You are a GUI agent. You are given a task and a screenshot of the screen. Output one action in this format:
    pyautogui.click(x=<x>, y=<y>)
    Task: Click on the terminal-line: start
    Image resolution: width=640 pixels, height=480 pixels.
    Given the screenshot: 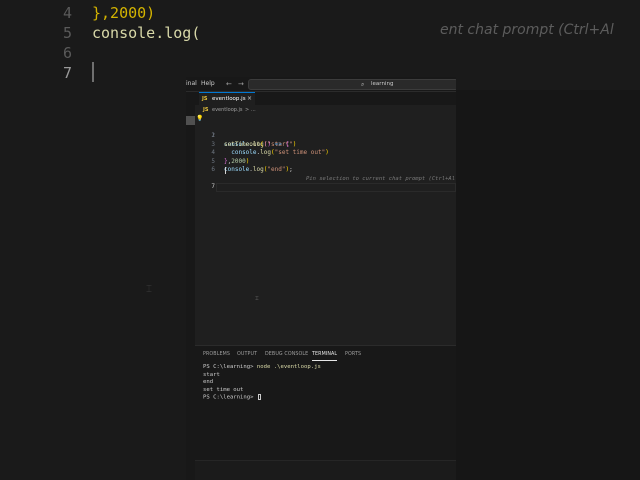 What is the action you would take?
    pyautogui.click(x=211, y=374)
    